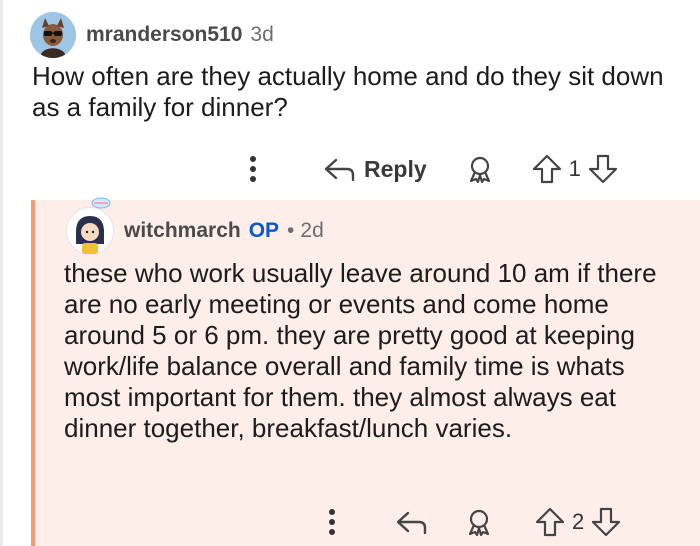 This screenshot has width=700, height=546. Describe the element at coordinates (1, 273) in the screenshot. I see `thread-rail` at that location.